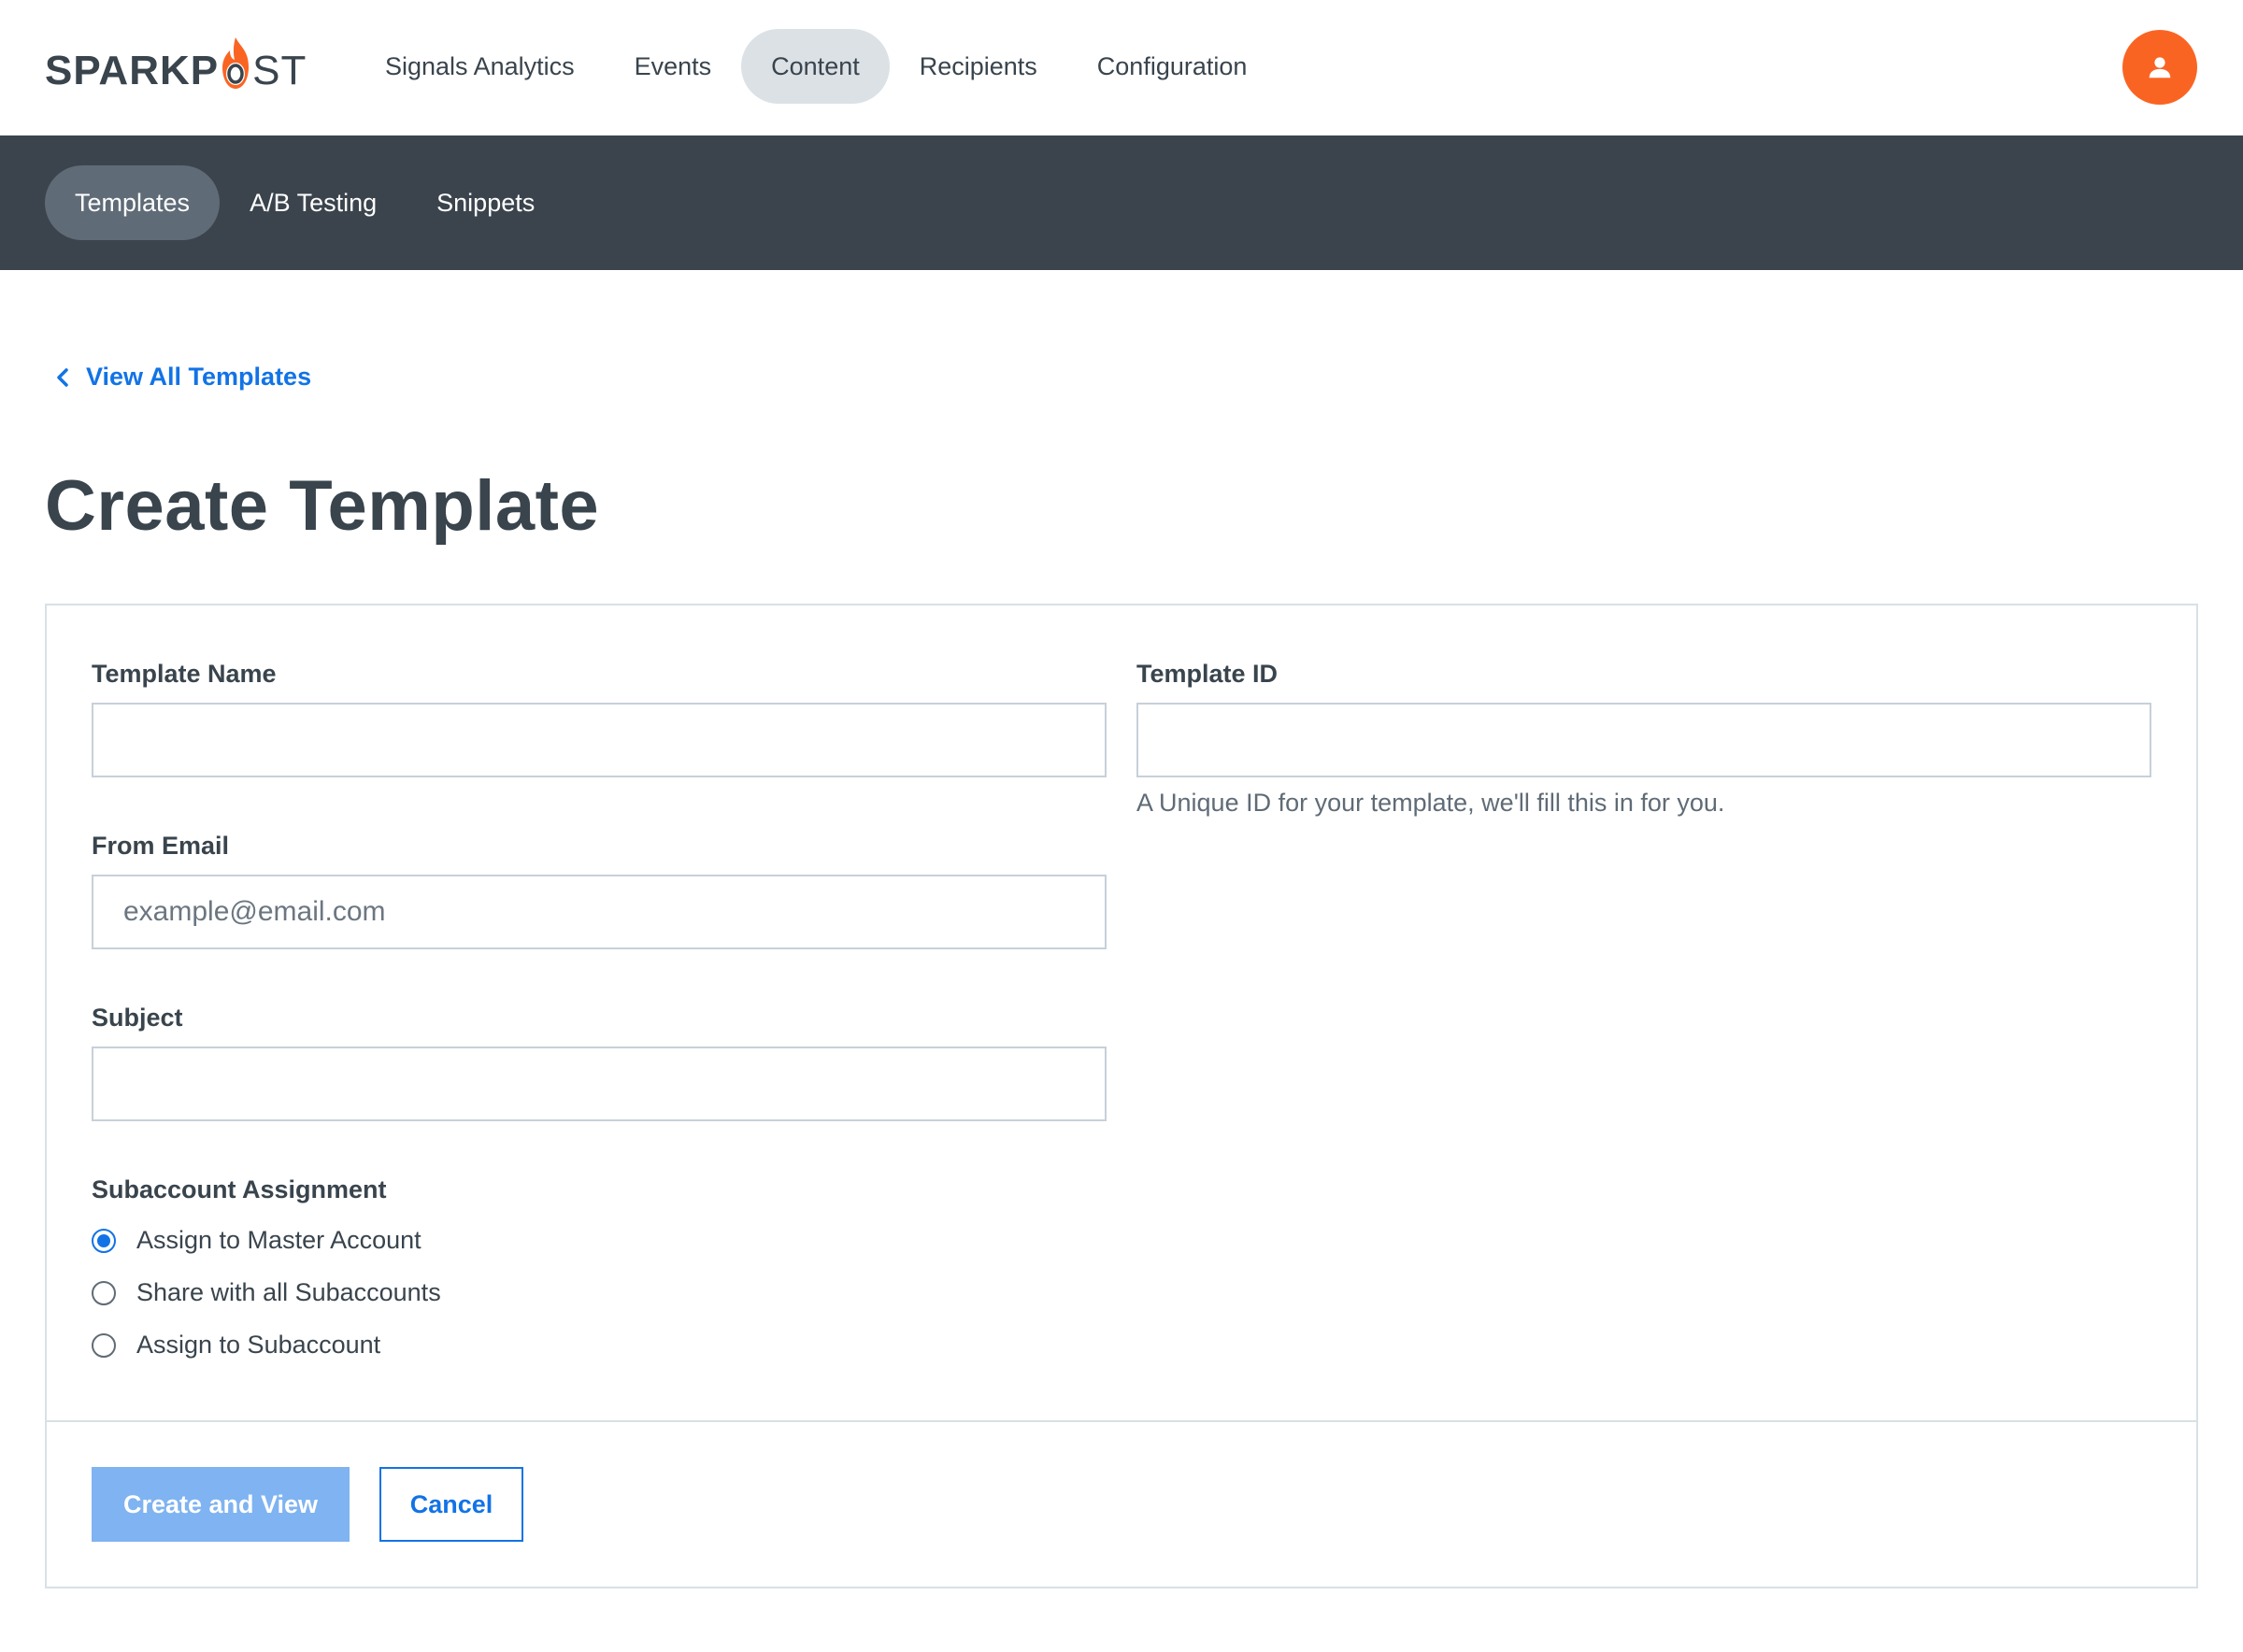 The width and height of the screenshot is (2243, 1652). Describe the element at coordinates (599, 740) in the screenshot. I see `template-name-input` at that location.